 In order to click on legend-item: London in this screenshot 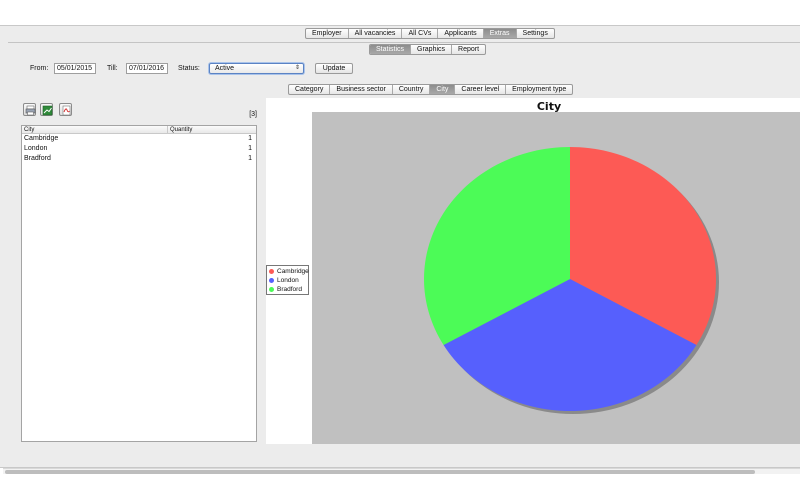, I will do `click(287, 280)`.